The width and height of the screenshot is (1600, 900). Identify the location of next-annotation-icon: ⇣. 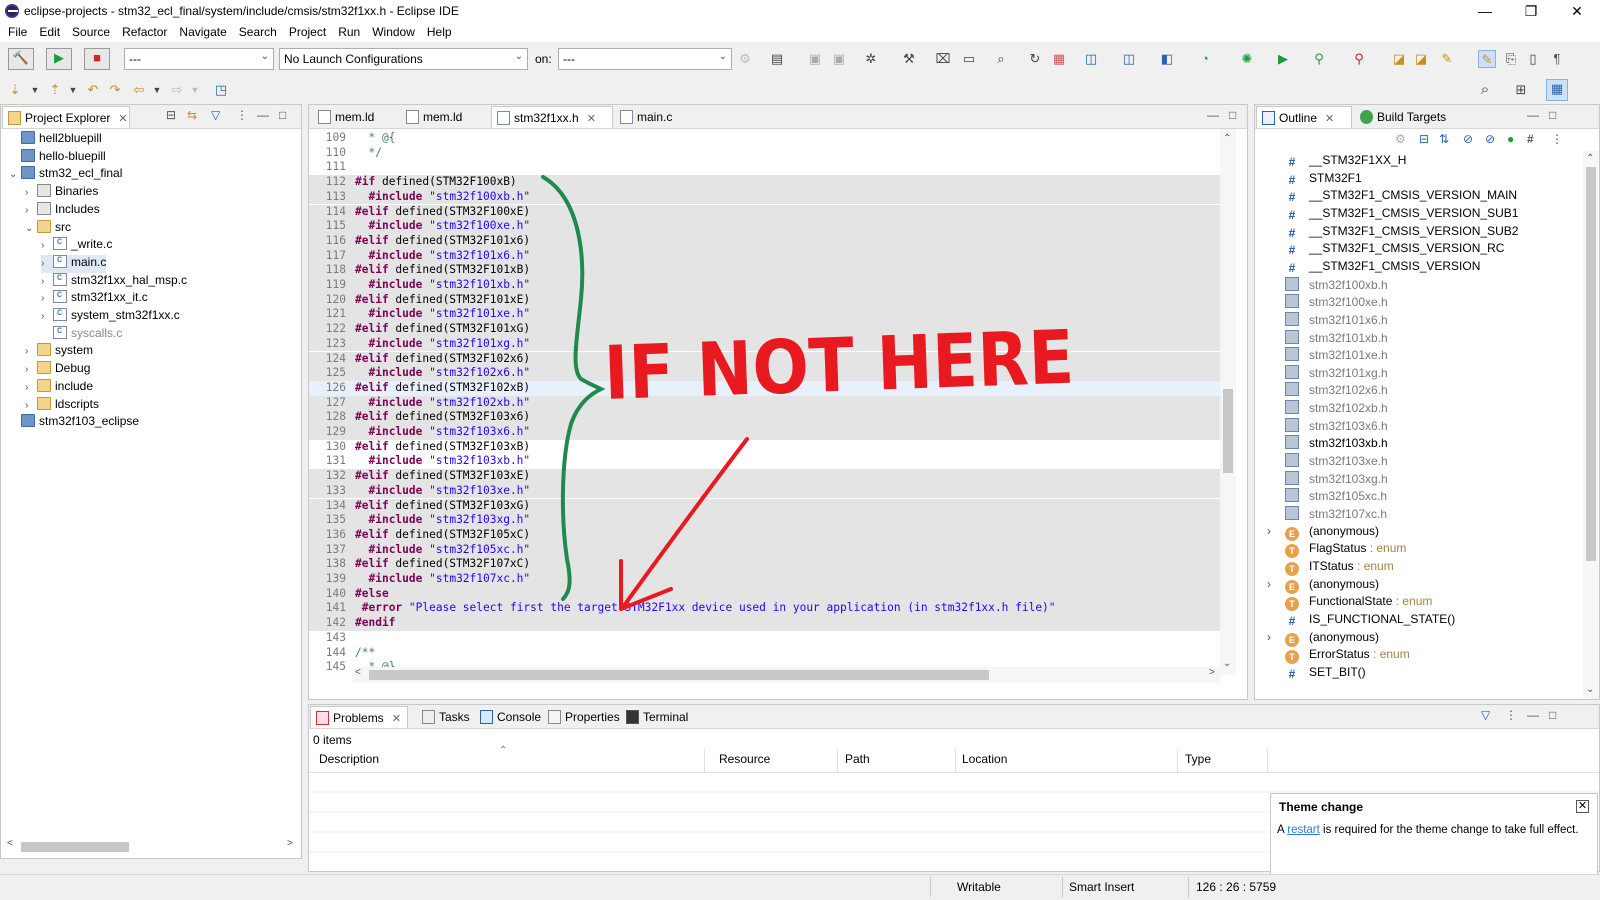
(15, 90).